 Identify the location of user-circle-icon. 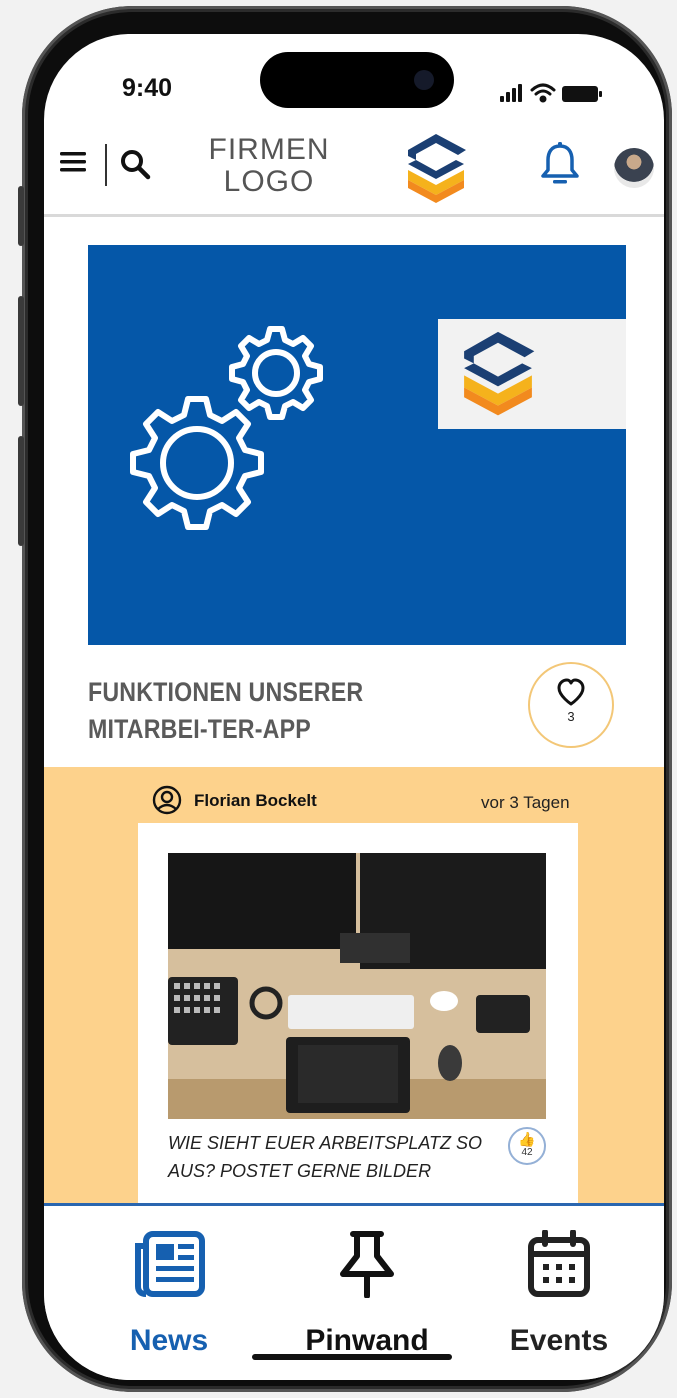
(167, 800).